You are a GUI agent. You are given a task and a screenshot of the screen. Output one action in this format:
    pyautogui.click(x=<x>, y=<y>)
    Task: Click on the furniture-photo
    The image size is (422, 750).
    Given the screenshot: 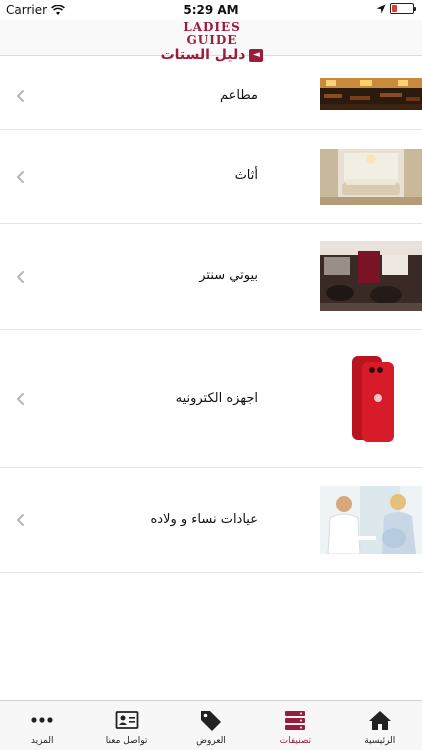 What is the action you would take?
    pyautogui.click(x=371, y=177)
    